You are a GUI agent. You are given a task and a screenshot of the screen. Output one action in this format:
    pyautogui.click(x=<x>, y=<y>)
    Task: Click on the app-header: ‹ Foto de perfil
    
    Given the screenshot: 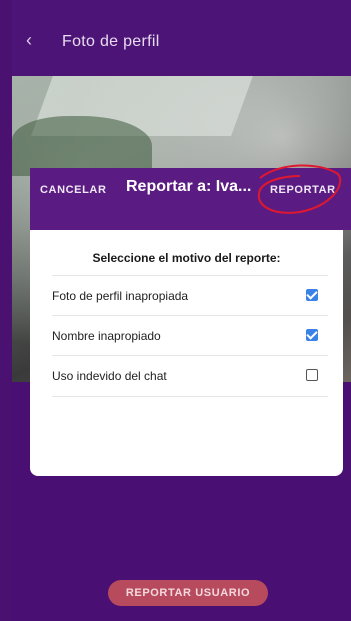 What is the action you would take?
    pyautogui.click(x=181, y=38)
    